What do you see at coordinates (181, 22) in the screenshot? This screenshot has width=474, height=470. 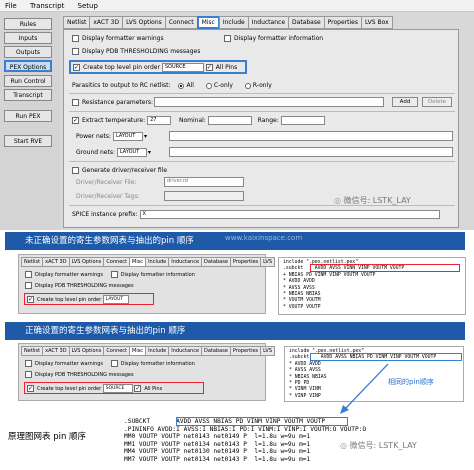 I see `tab-connect: Connect` at bounding box center [181, 22].